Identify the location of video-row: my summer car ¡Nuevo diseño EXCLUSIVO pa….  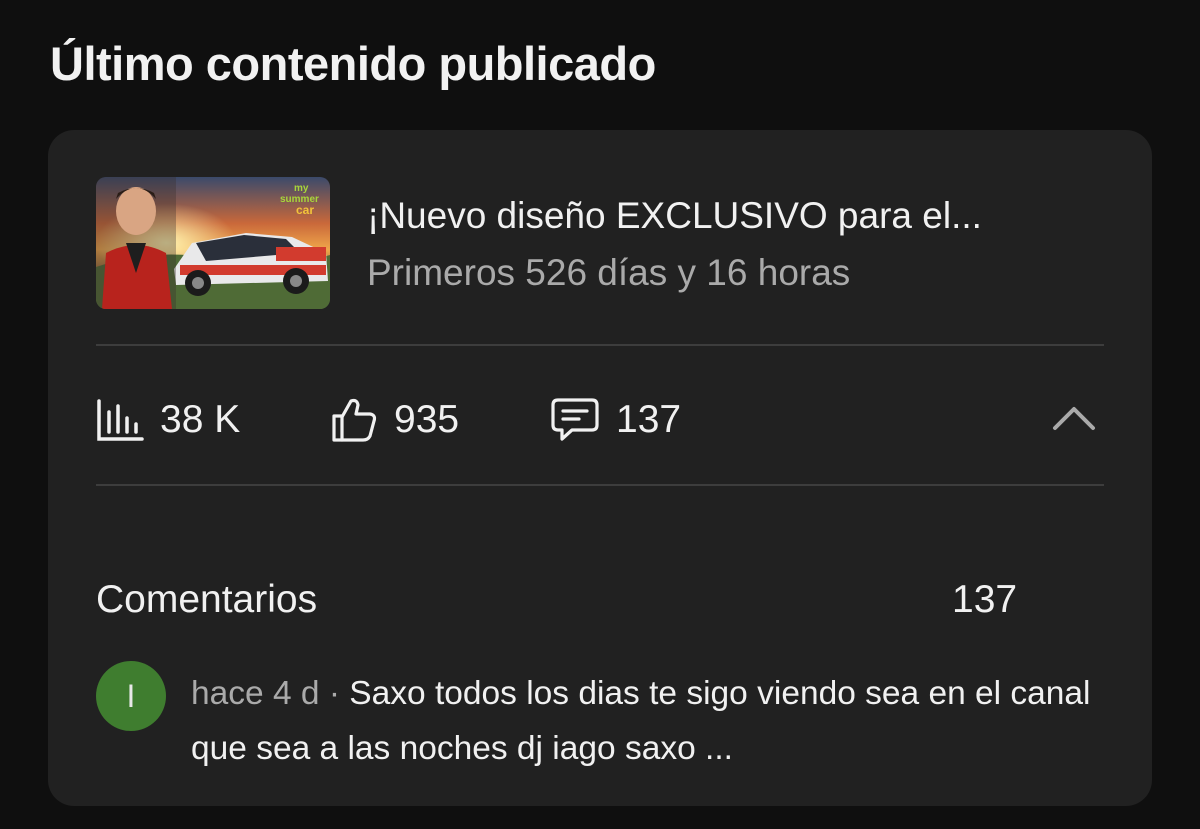
(601, 243).